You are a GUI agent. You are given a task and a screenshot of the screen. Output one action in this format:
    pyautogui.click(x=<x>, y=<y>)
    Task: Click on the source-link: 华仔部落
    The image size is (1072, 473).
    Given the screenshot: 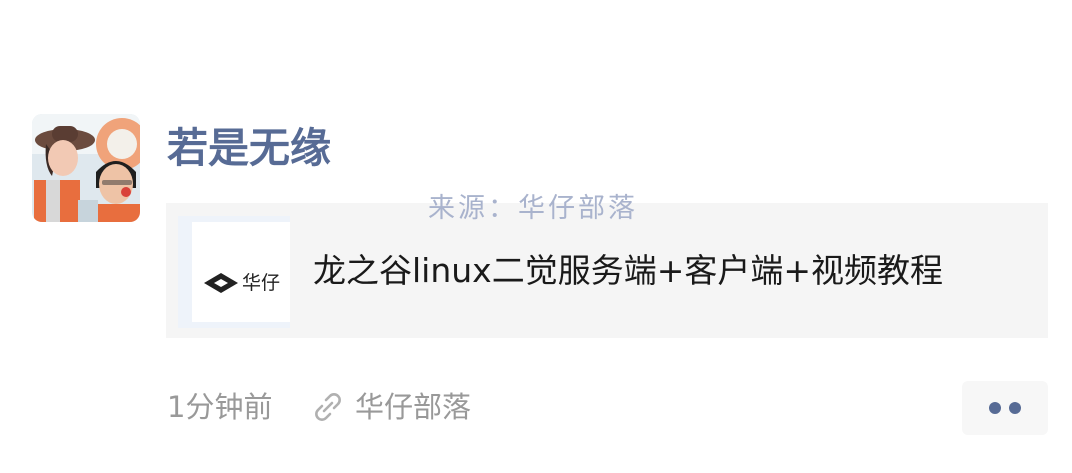 What is the action you would take?
    pyautogui.click(x=391, y=407)
    